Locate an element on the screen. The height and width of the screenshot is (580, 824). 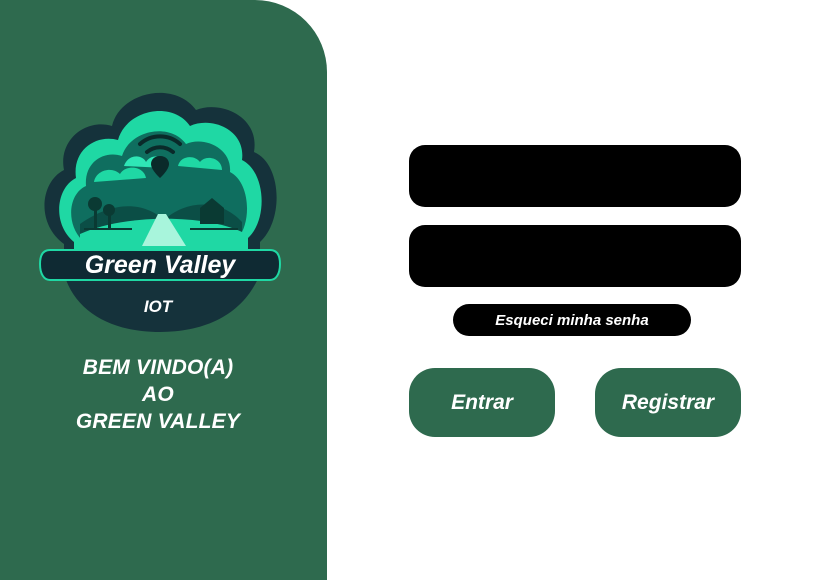
enter-button-label: Entrar is located at coordinates (482, 402).